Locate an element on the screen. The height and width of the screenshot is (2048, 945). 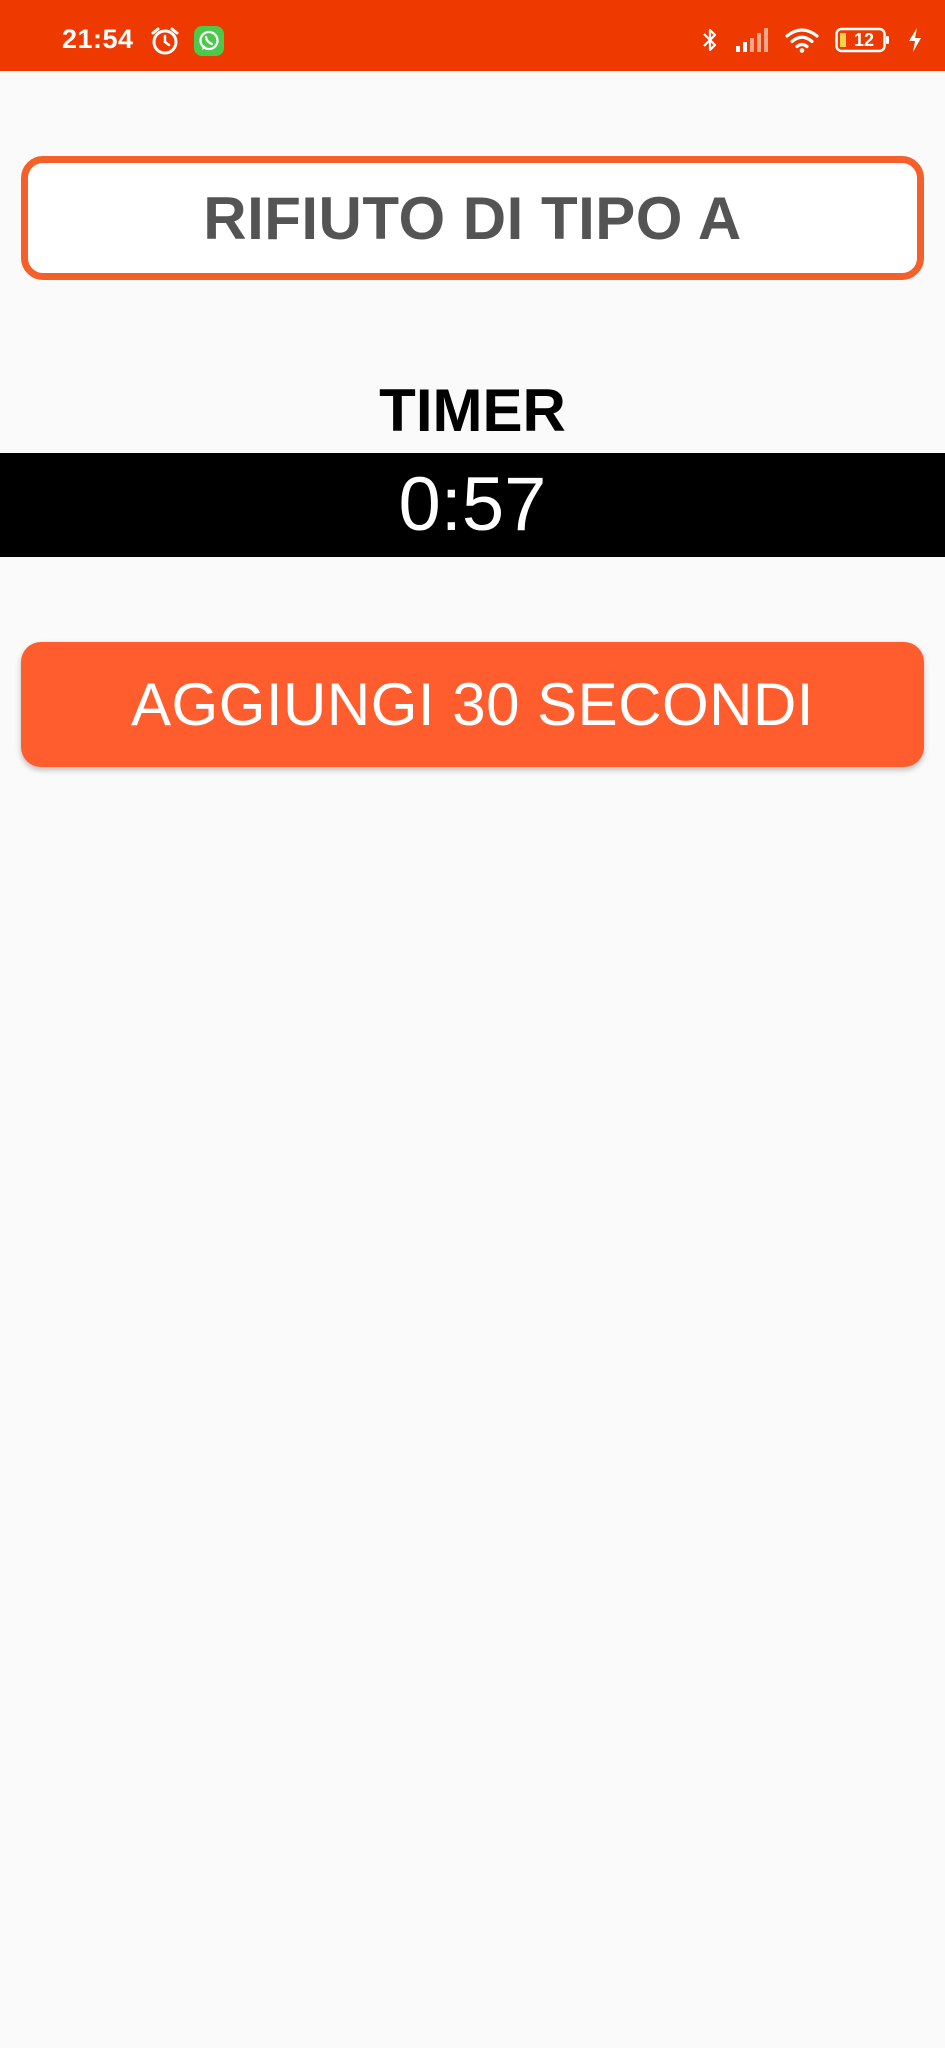
charging-icon is located at coordinates (915, 40).